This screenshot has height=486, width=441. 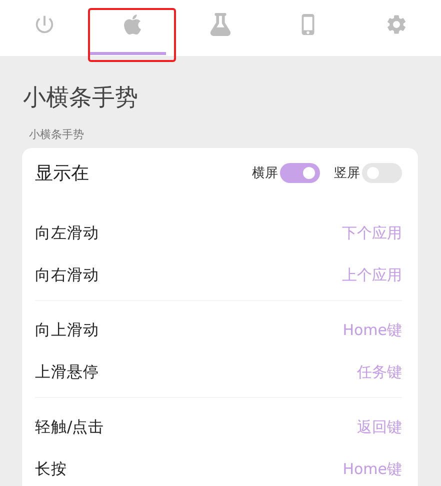 What do you see at coordinates (379, 427) in the screenshot?
I see `action-value: 返回键` at bounding box center [379, 427].